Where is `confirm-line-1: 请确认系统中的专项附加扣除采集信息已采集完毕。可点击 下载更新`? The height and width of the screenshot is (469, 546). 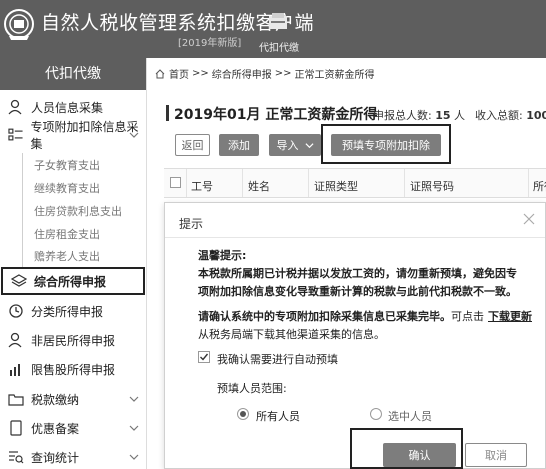
confirm-line-1: 请确认系统中的专项附加扣除采集信息已采集完毕。可点击 下载更新 is located at coordinates (365, 316).